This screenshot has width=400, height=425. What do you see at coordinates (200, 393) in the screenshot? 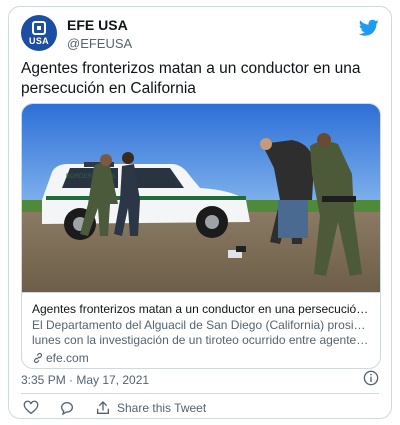
I see `divider` at bounding box center [200, 393].